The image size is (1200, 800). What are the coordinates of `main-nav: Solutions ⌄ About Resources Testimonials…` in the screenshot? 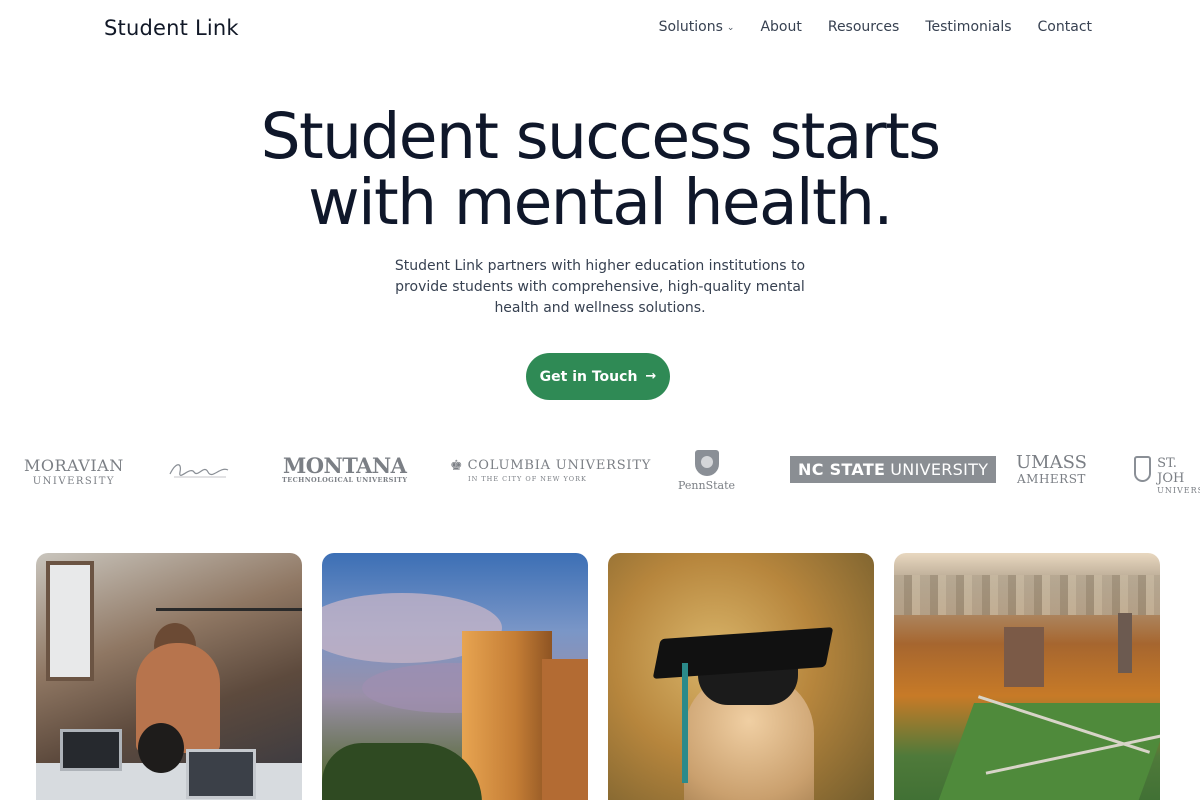 It's located at (875, 27).